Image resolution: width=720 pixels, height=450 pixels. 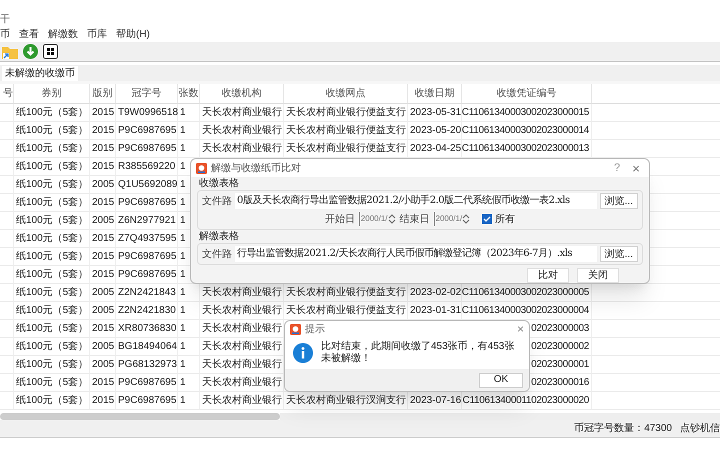 What do you see at coordinates (148, 113) in the screenshot?
I see `table-cell-text: T9W0996518` at bounding box center [148, 113].